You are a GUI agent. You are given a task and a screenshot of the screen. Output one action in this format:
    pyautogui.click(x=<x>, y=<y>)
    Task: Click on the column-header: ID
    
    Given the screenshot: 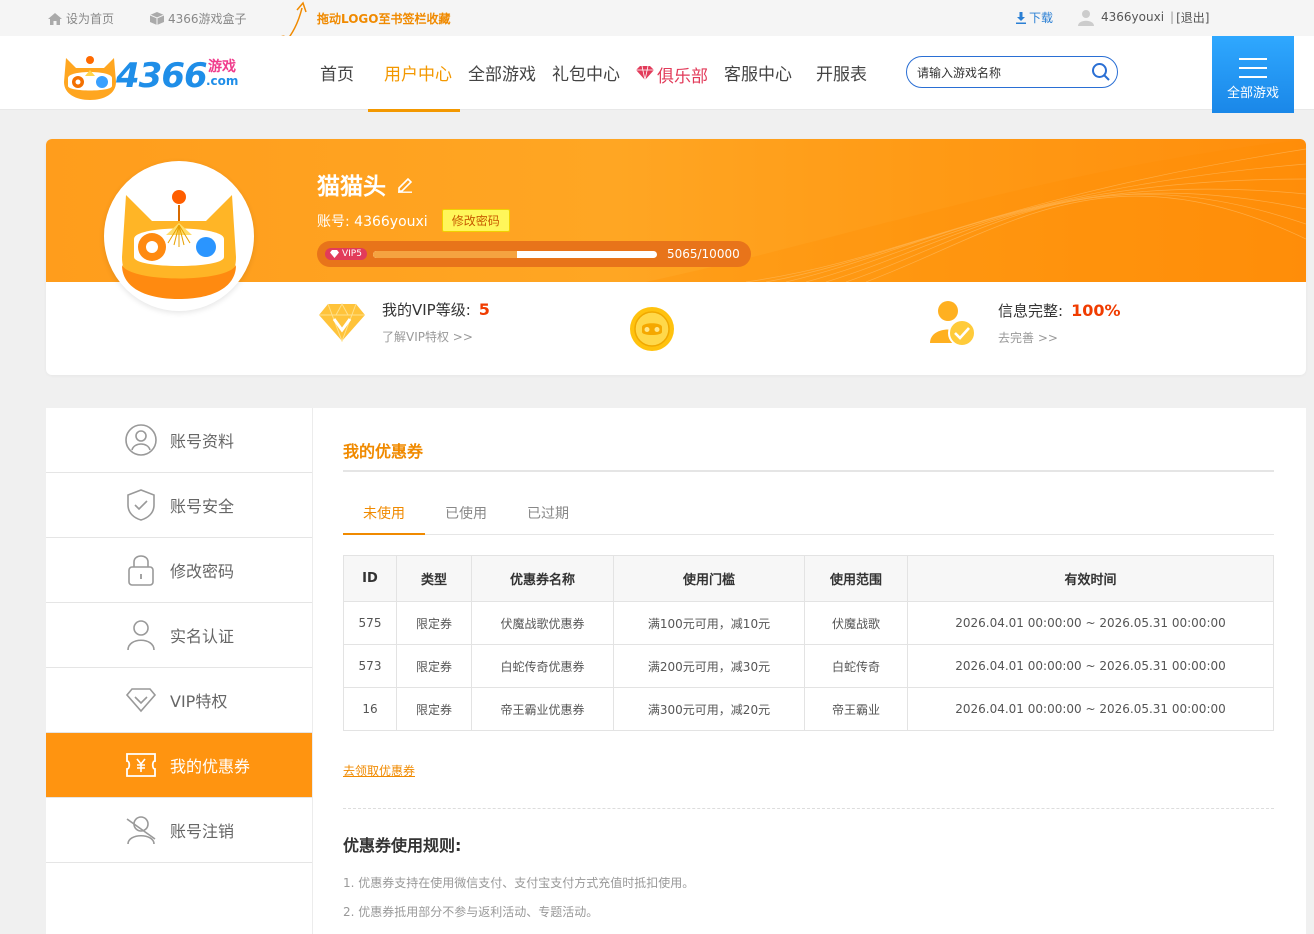 What is the action you would take?
    pyautogui.click(x=370, y=578)
    